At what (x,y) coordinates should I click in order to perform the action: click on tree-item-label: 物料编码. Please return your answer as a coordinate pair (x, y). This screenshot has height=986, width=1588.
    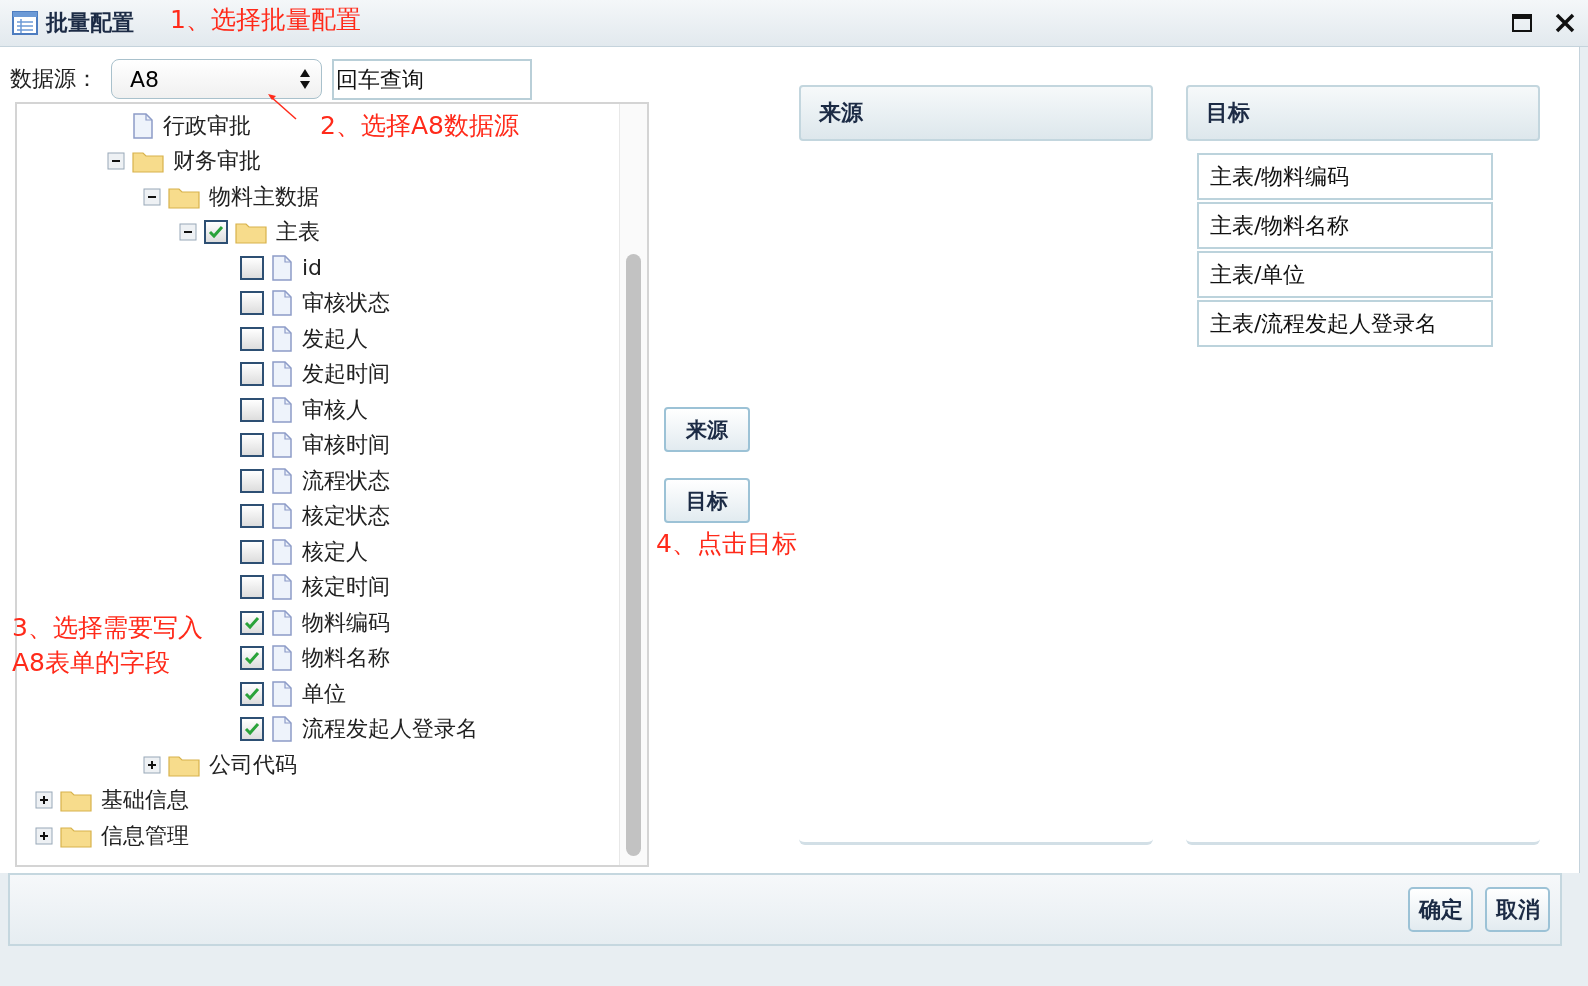
    Looking at the image, I should click on (346, 622).